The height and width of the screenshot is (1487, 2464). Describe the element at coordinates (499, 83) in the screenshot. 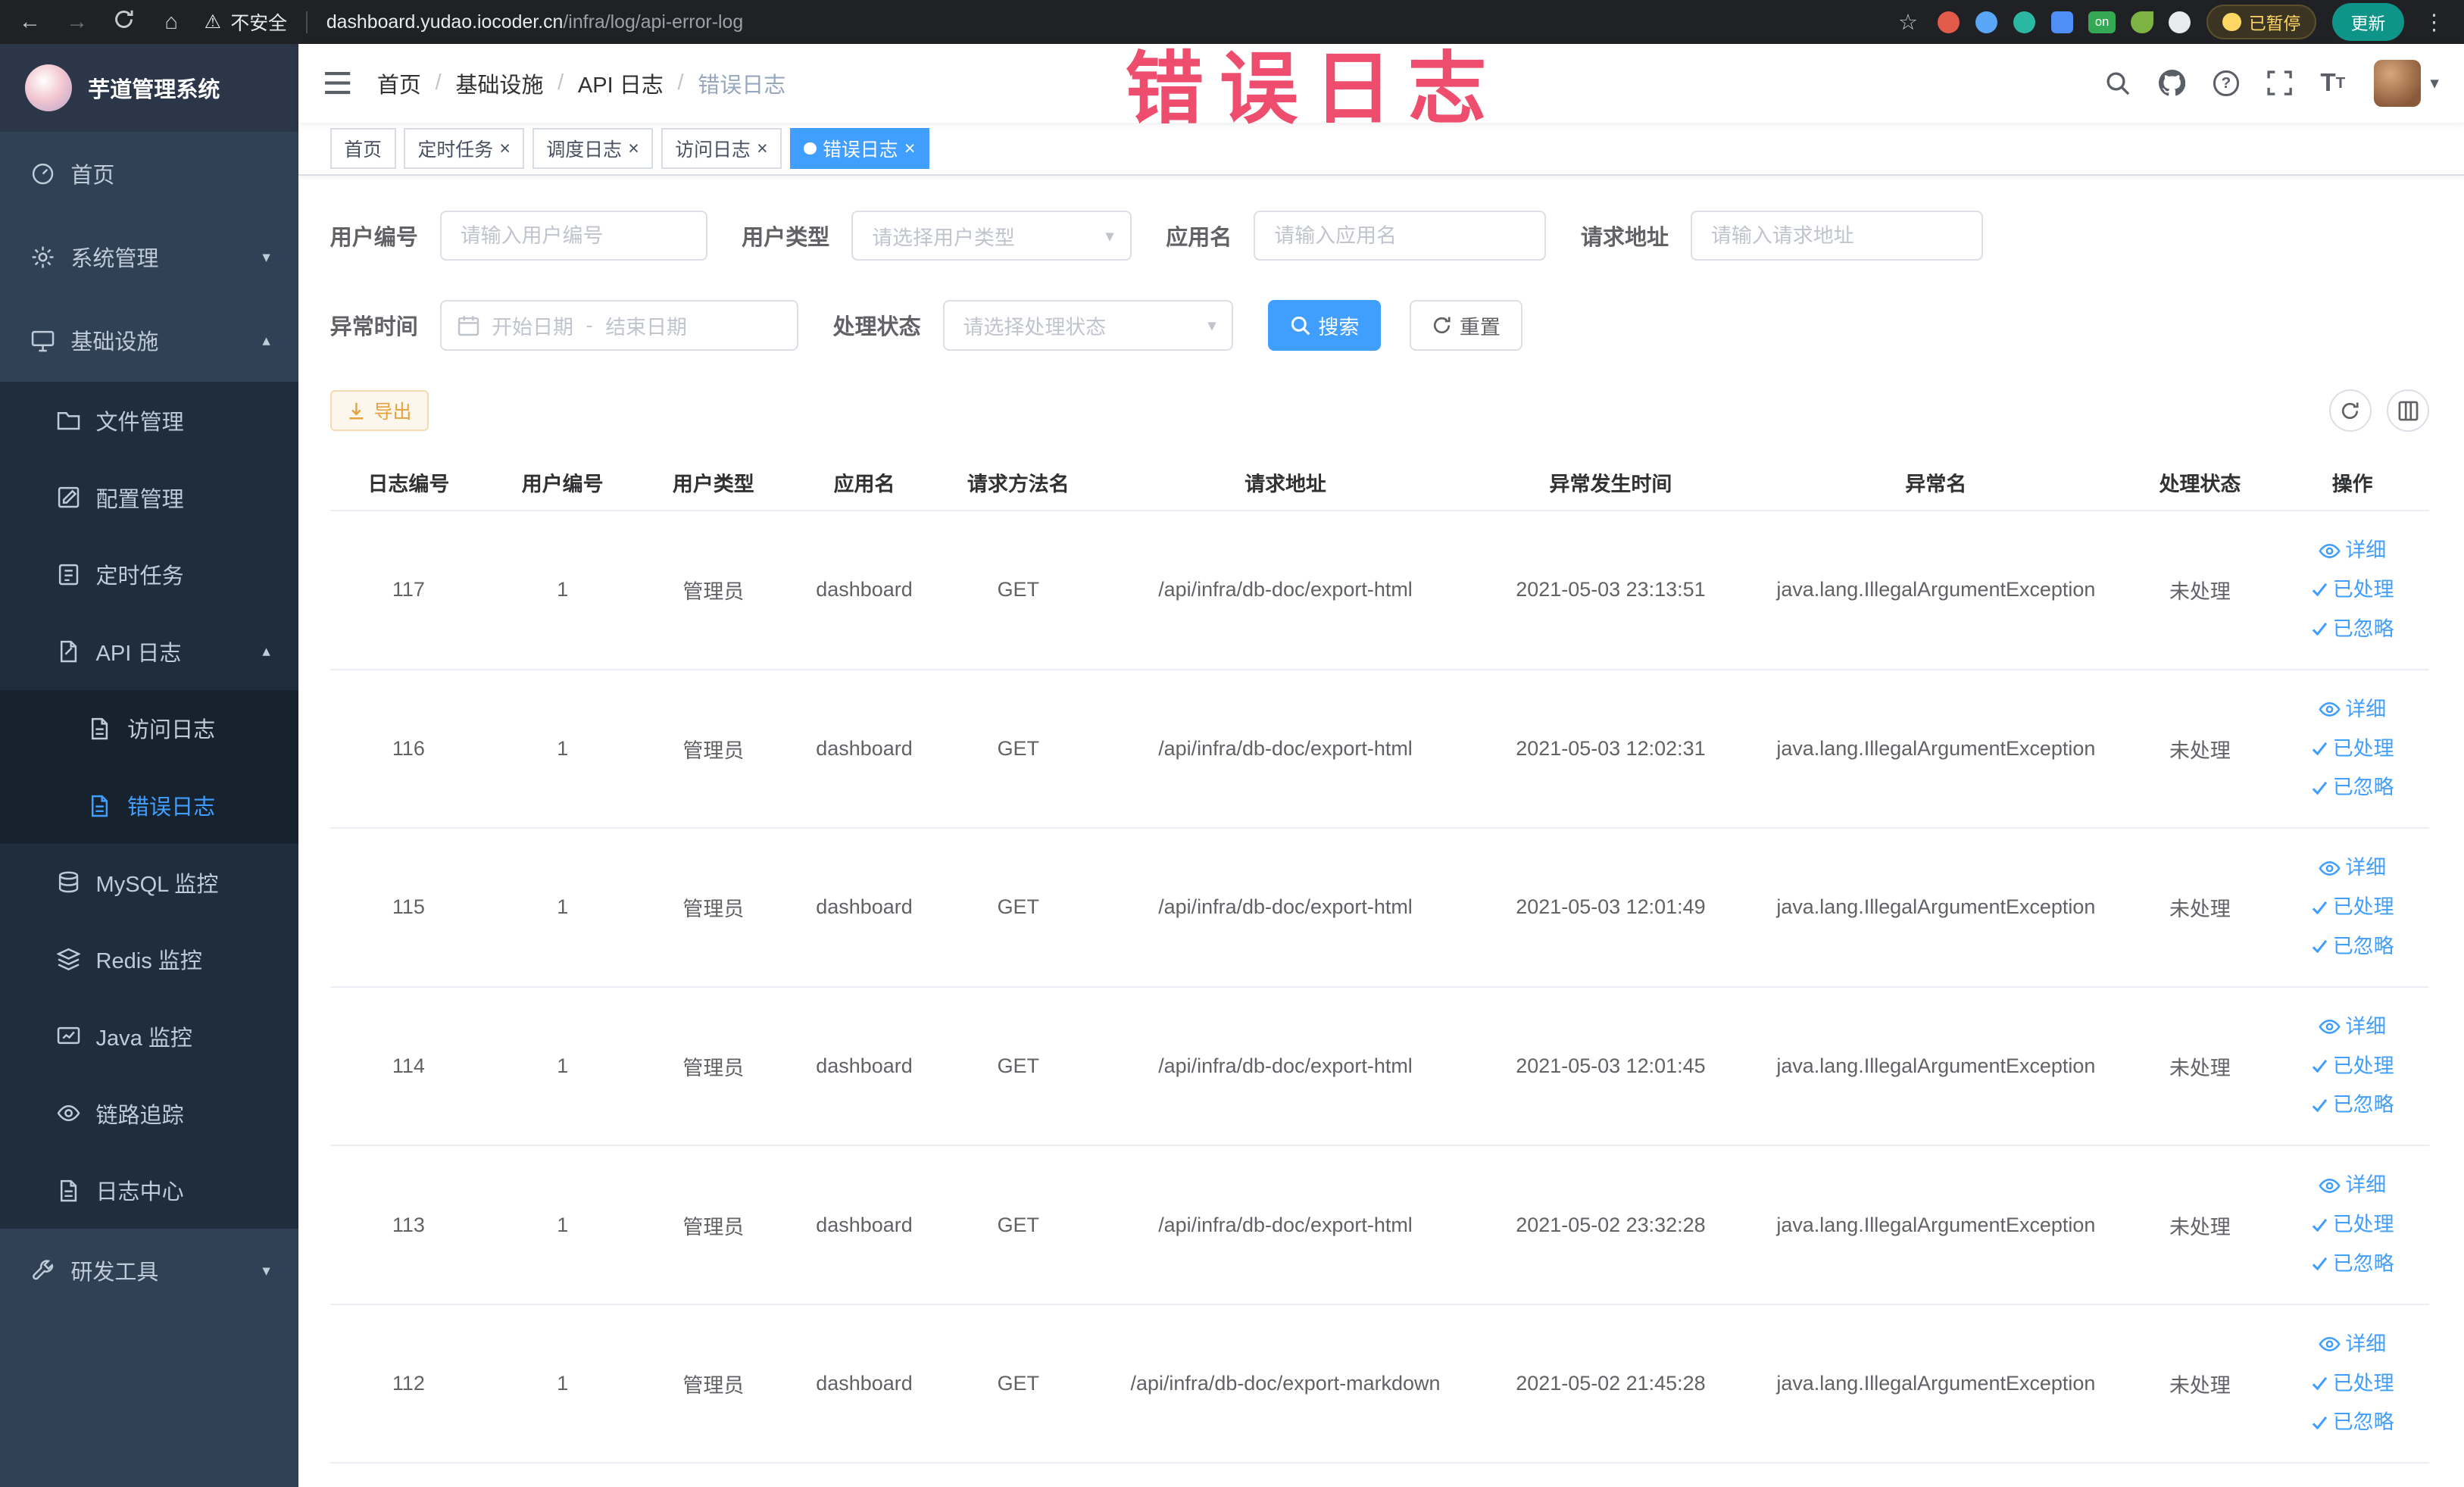

I see `breadcrumb-item: 基础设施` at that location.